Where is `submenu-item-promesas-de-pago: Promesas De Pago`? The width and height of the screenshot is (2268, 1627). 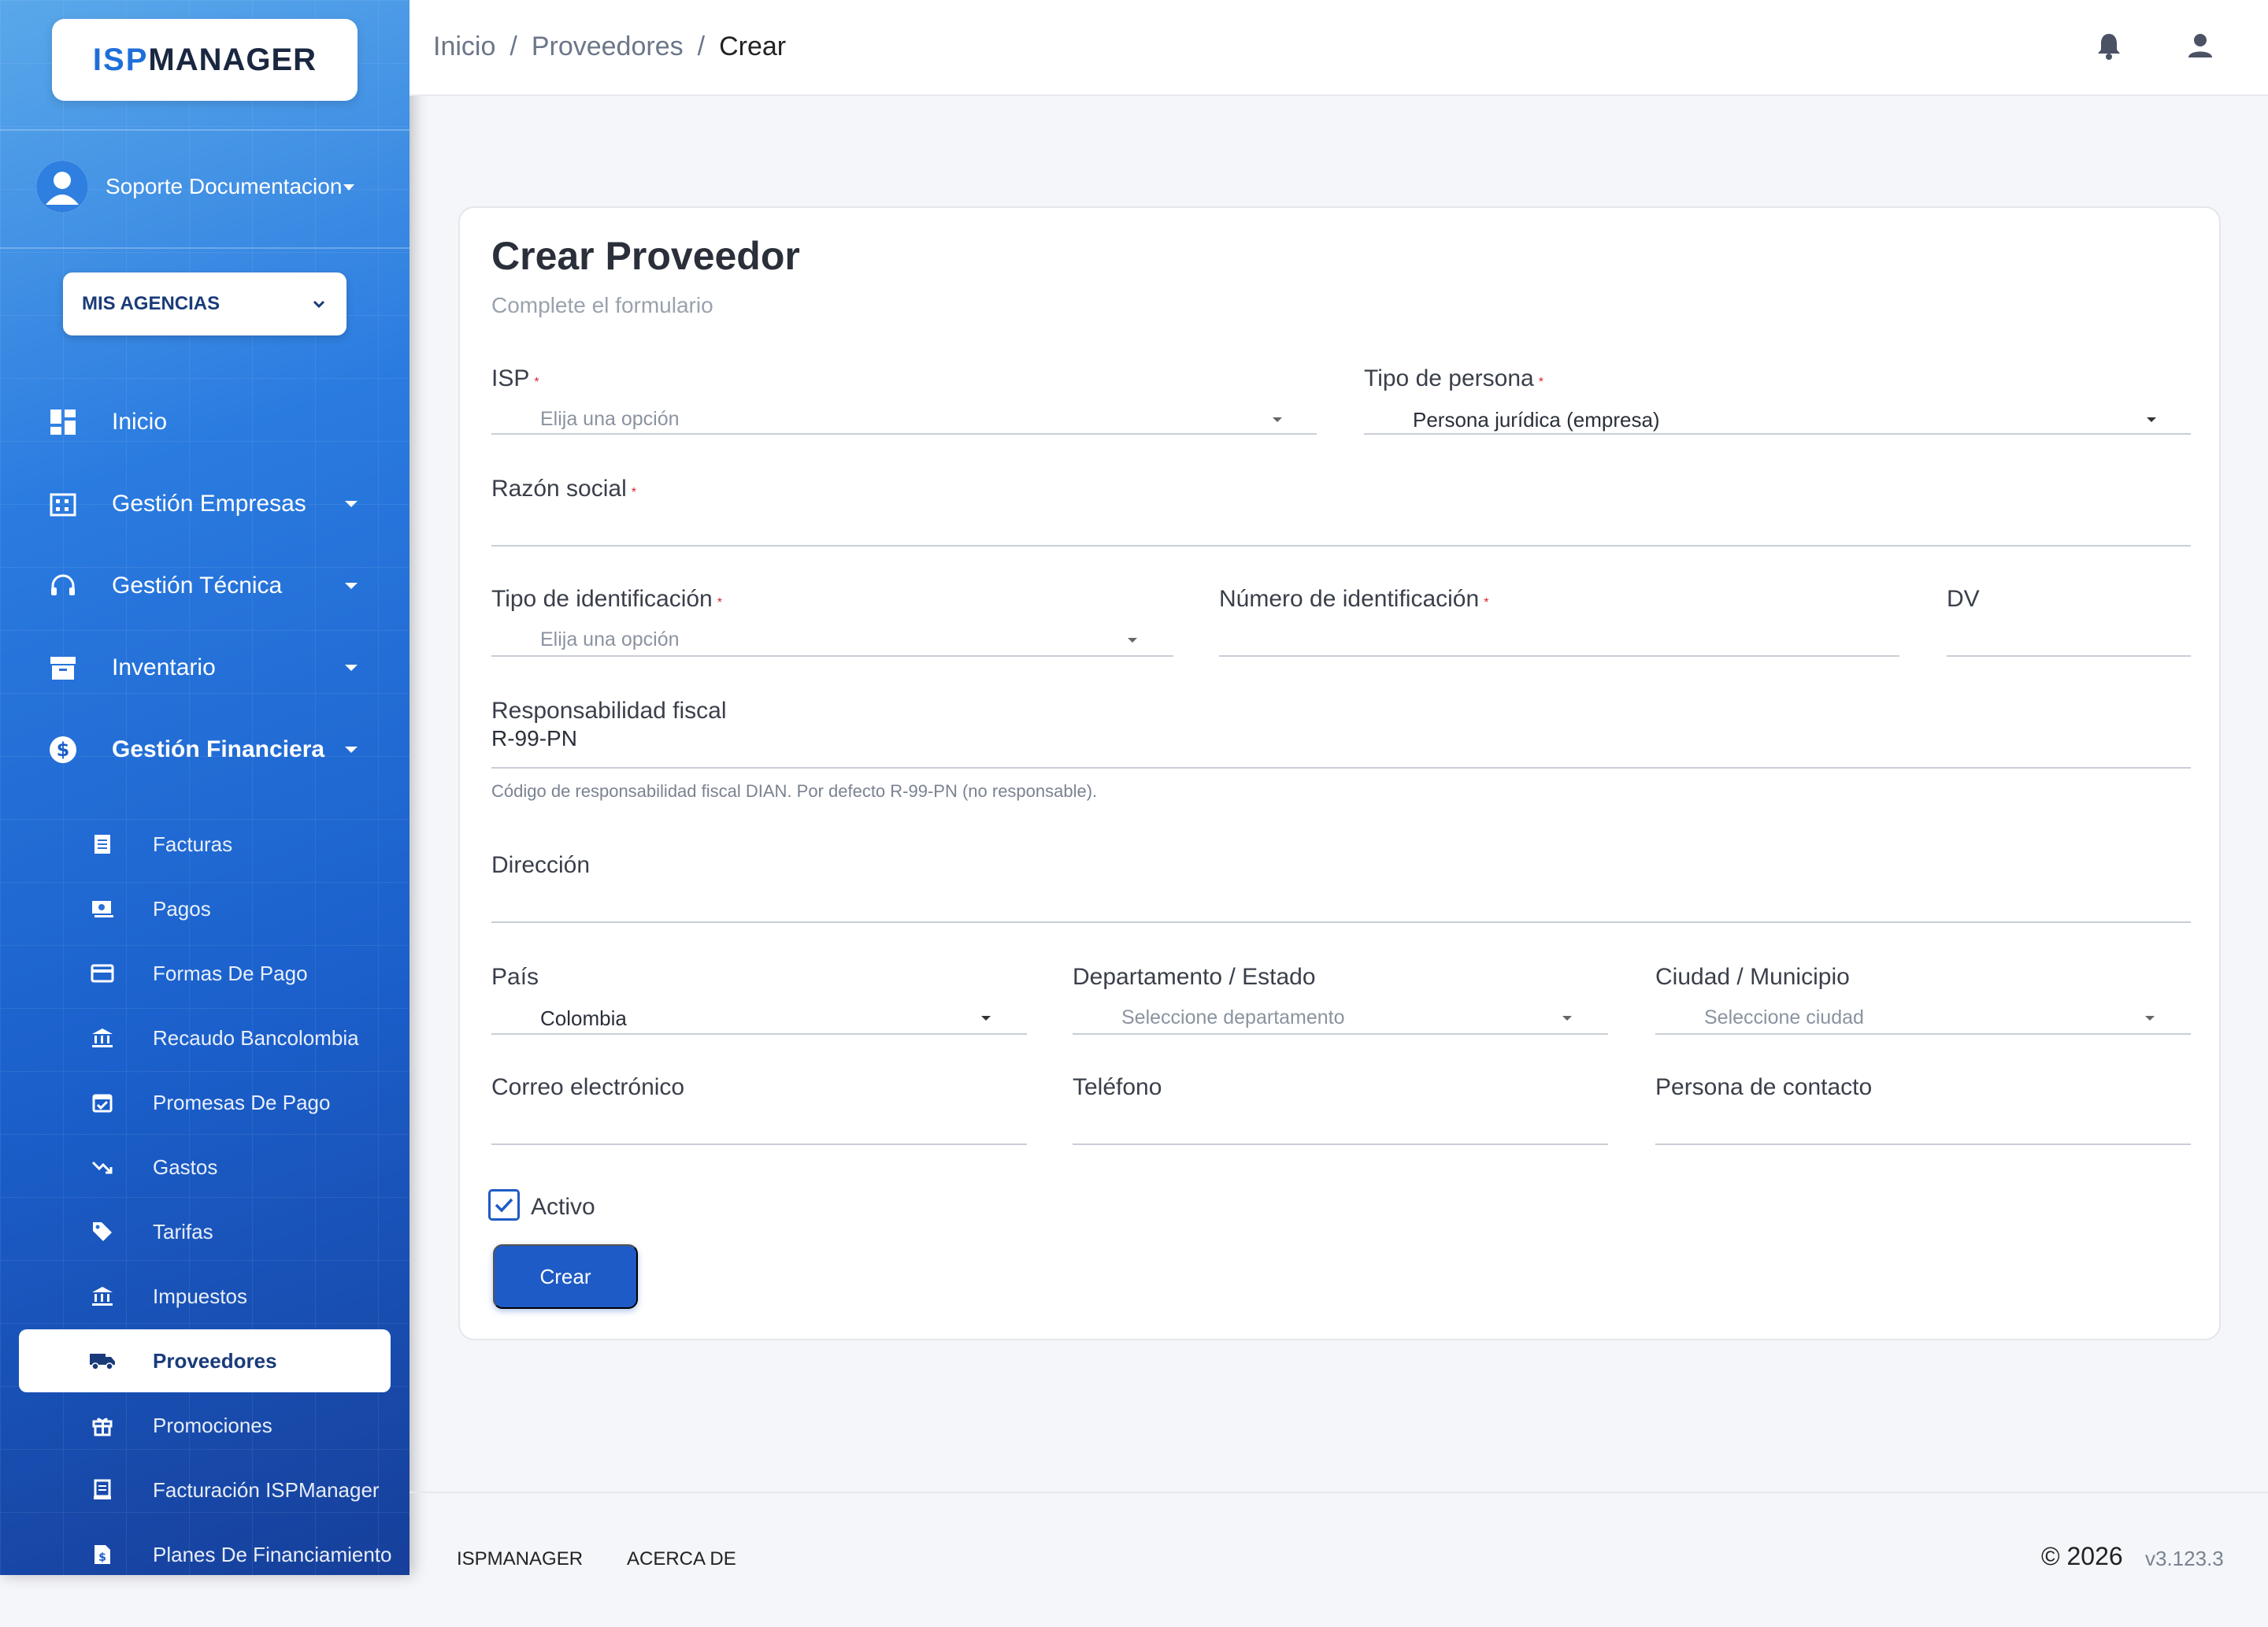
submenu-item-promesas-de-pago: Promesas De Pago is located at coordinates (245, 1102).